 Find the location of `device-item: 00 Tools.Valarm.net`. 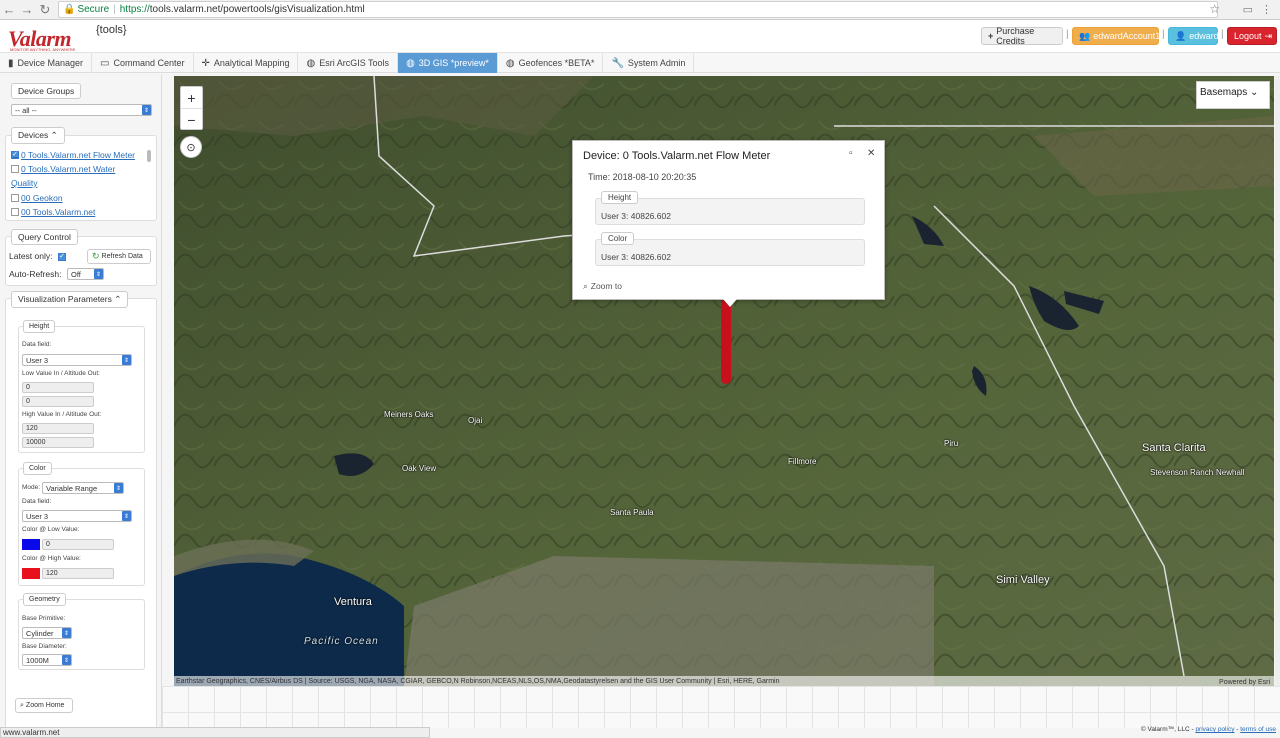

device-item: 00 Tools.Valarm.net is located at coordinates (53, 212).